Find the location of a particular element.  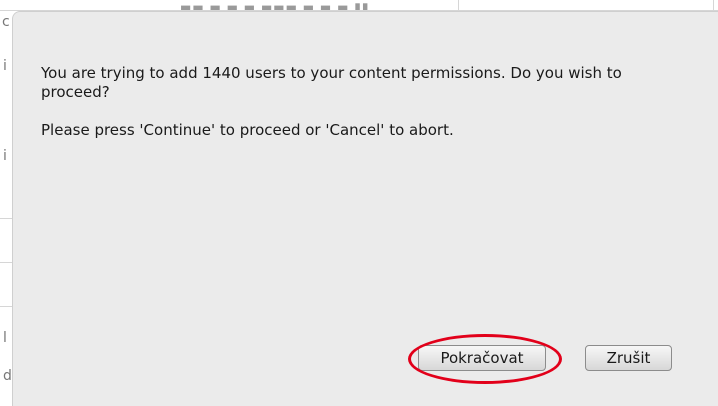

background-fragment: ▬▬ ▬ ▬ ▬ ▬▬▬ ▬ ▬ ▬ ▮▮ is located at coordinates (275, 5).